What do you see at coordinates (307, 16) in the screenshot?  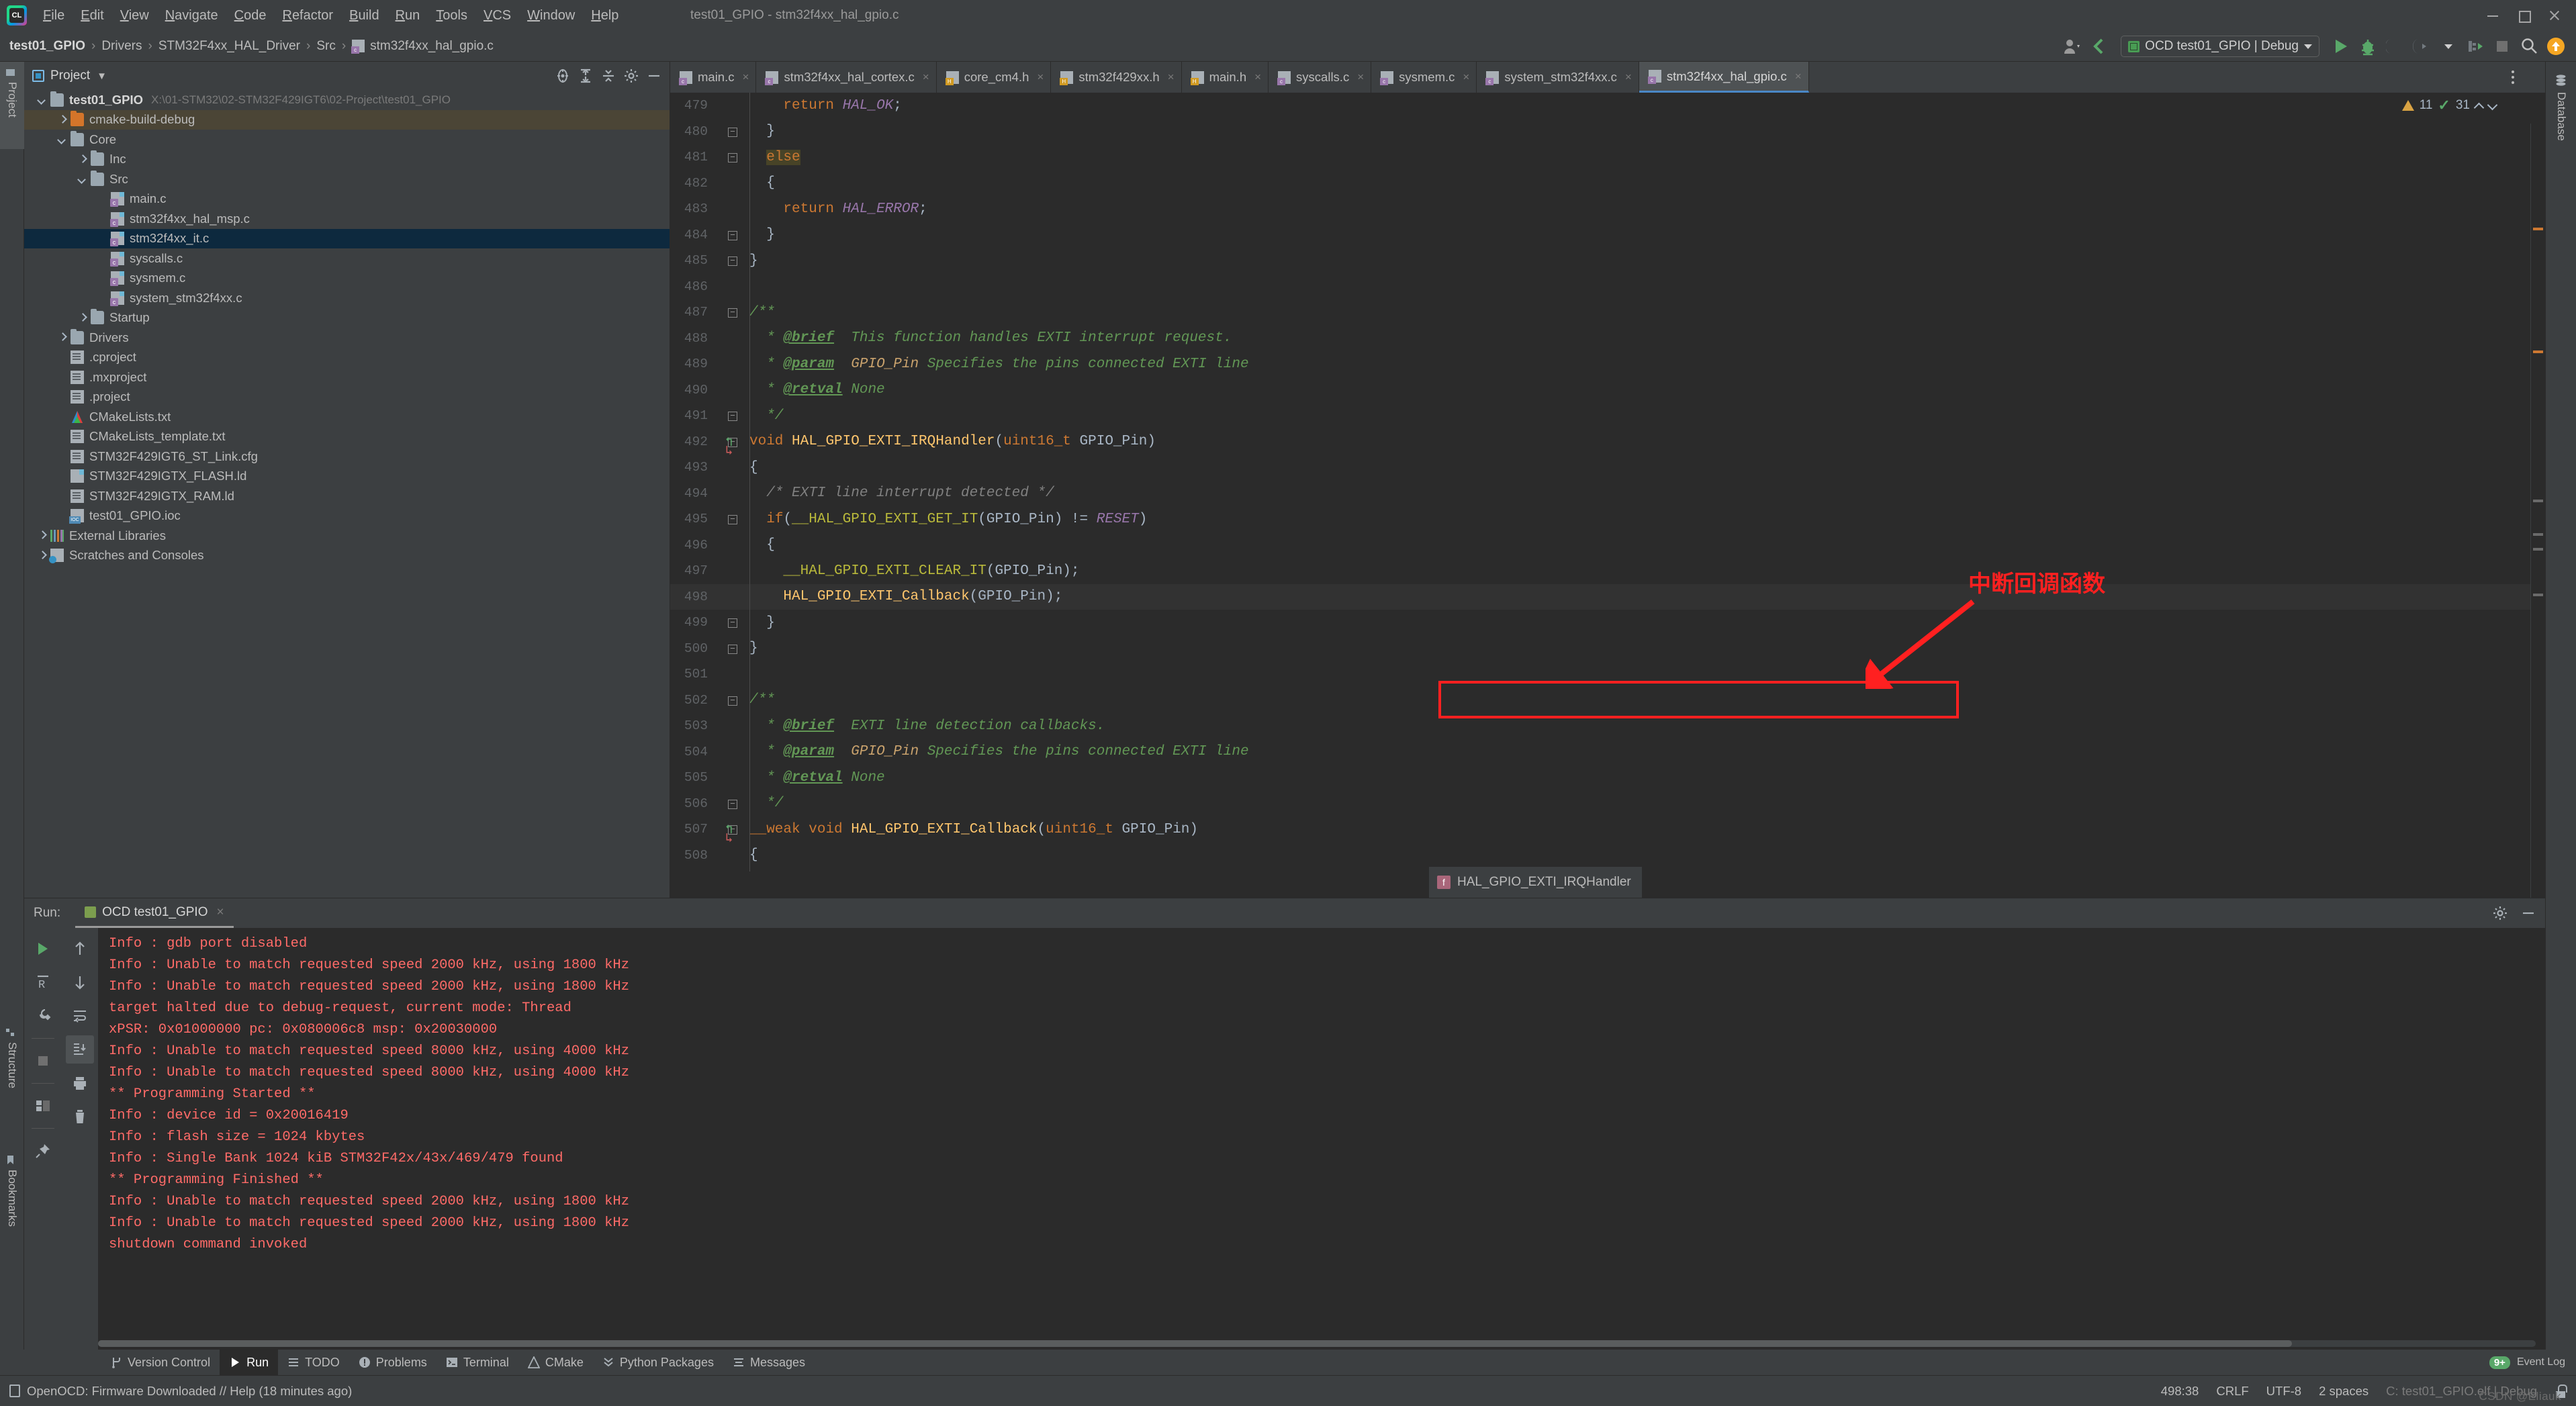 I see `menu-item-refactor: Refactor` at bounding box center [307, 16].